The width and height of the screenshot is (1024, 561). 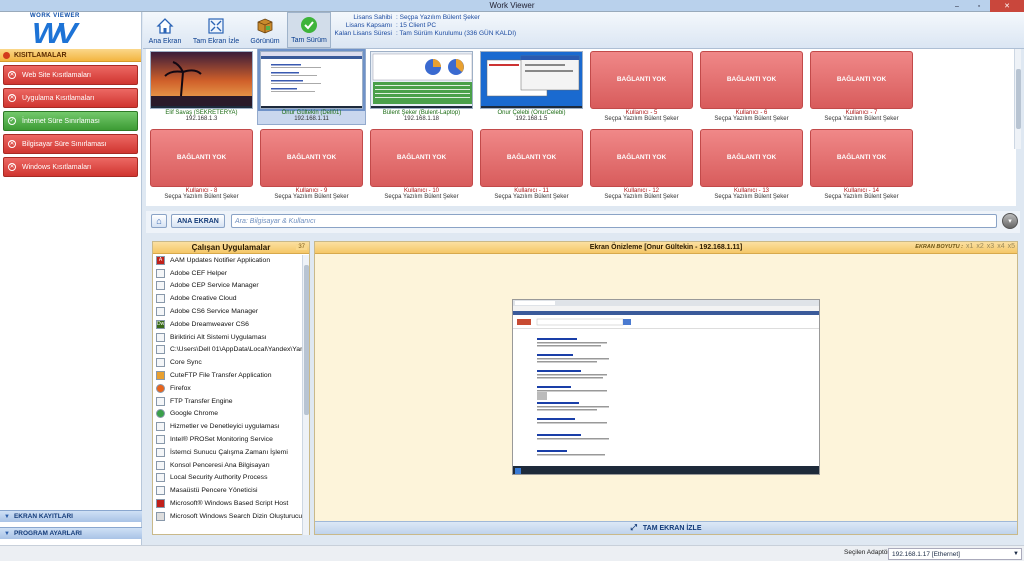 What do you see at coordinates (165, 30) in the screenshot?
I see `toolbar-home-button: Ana Ekran` at bounding box center [165, 30].